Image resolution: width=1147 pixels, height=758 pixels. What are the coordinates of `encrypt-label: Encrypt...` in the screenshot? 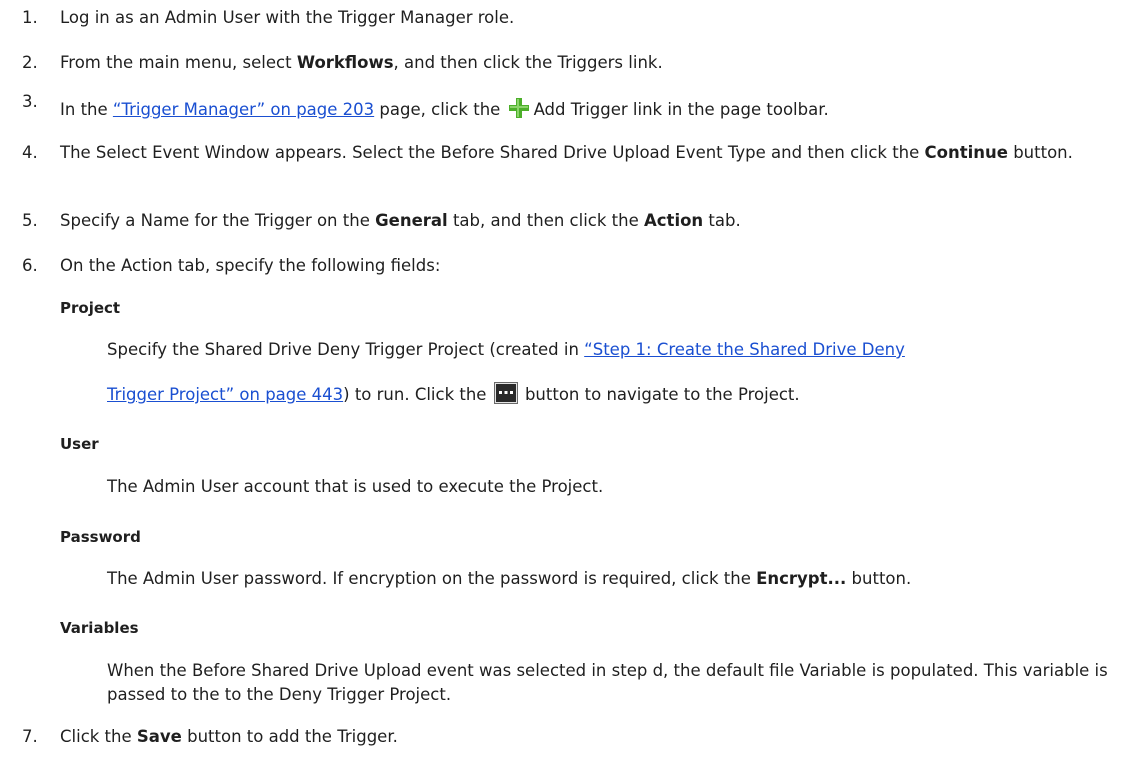 It's located at (801, 578).